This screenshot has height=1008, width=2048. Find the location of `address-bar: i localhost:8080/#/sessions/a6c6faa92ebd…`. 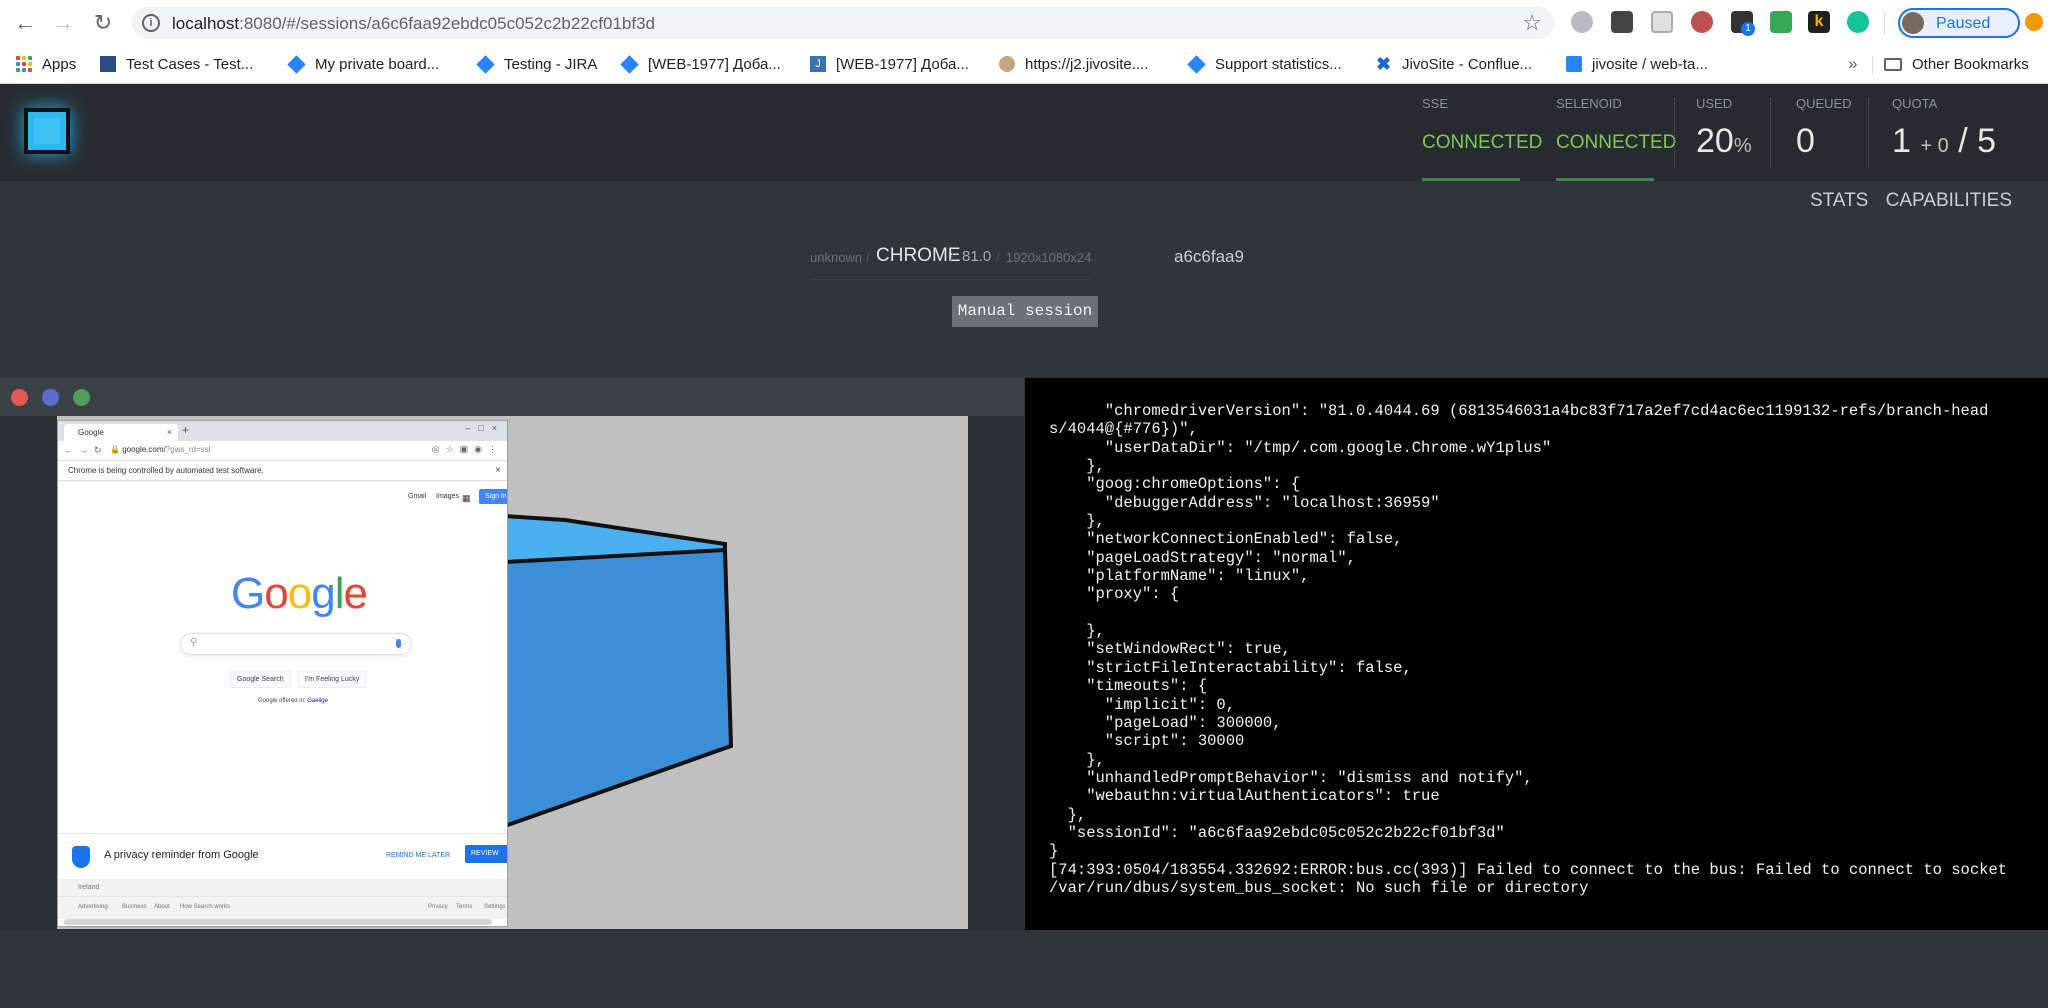

address-bar: i localhost:8080/#/sessions/a6c6faa92ebd… is located at coordinates (843, 23).